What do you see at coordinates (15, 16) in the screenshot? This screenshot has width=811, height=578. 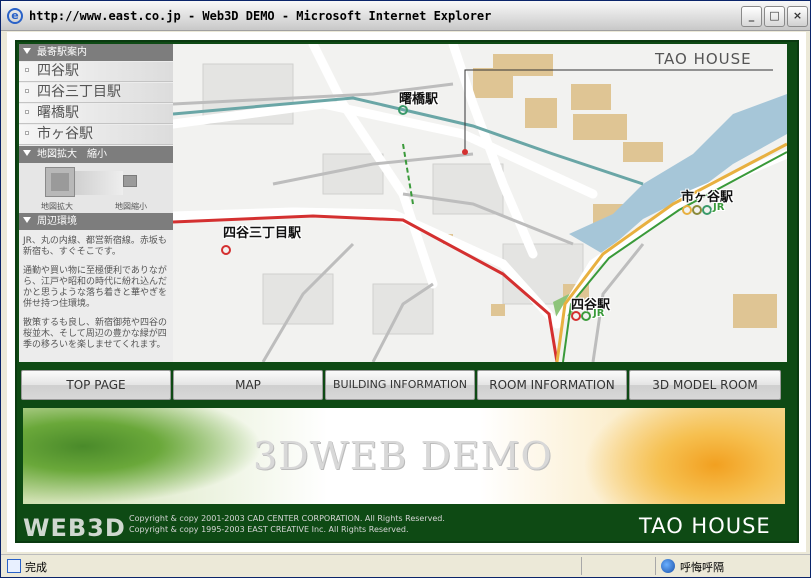 I see `ie-icon: e` at bounding box center [15, 16].